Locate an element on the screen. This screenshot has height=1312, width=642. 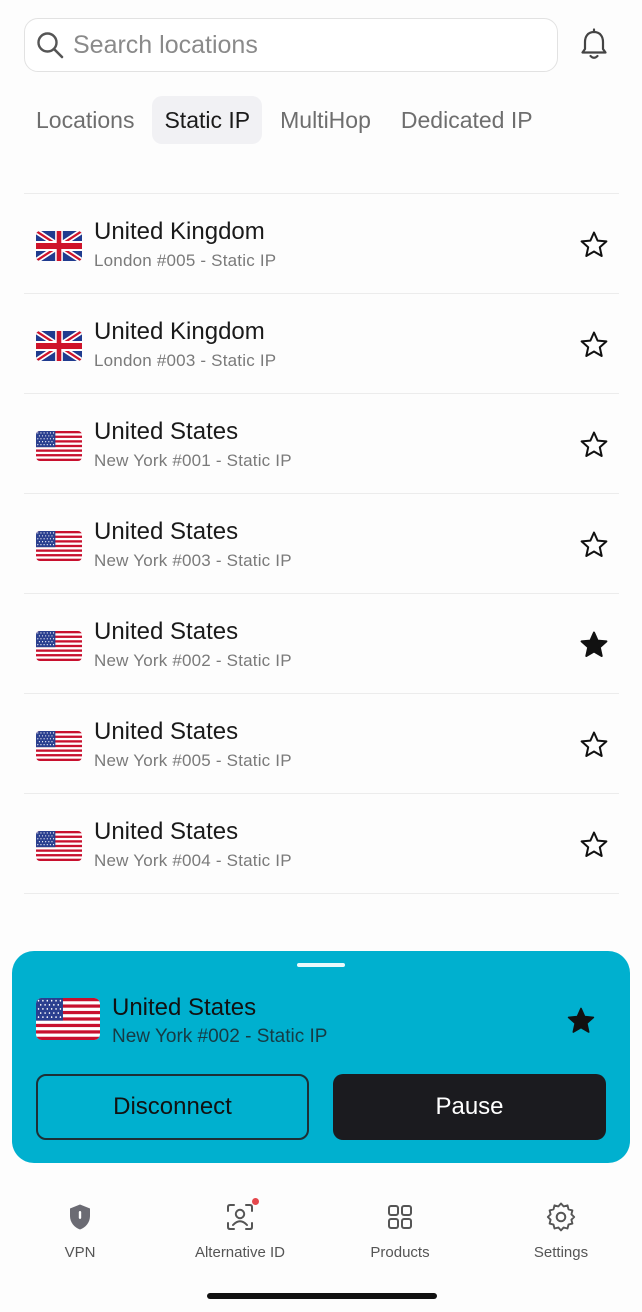
server-row: United States New York #005 - Static IP is located at coordinates (321, 744).